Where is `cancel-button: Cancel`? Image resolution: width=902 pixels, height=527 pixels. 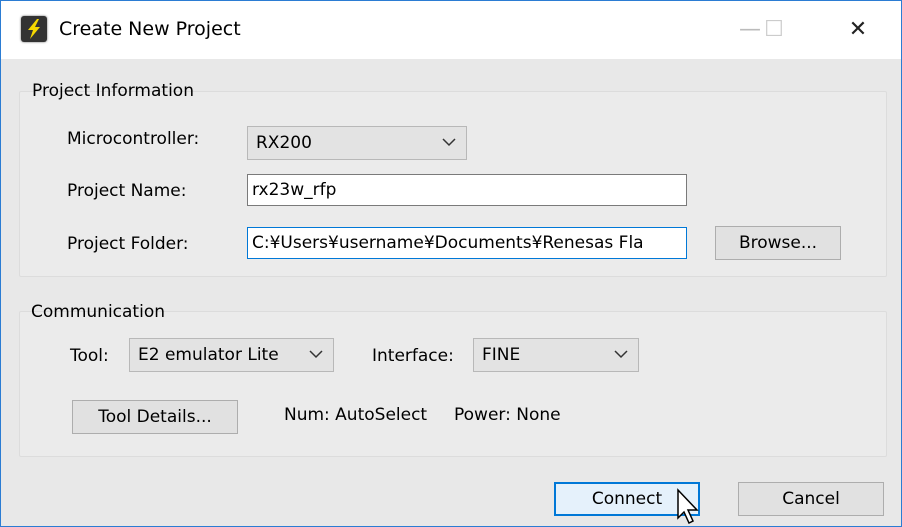 cancel-button: Cancel is located at coordinates (811, 499).